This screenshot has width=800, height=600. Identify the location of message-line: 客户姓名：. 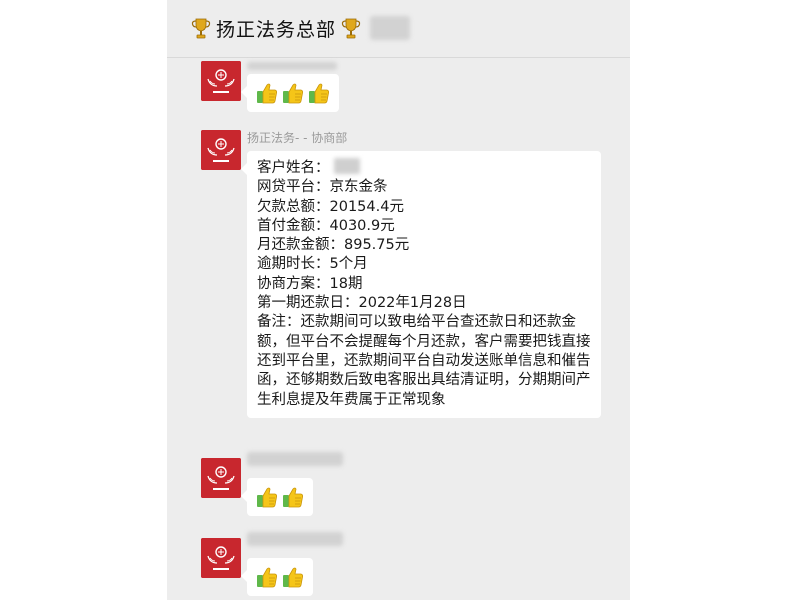
(424, 168).